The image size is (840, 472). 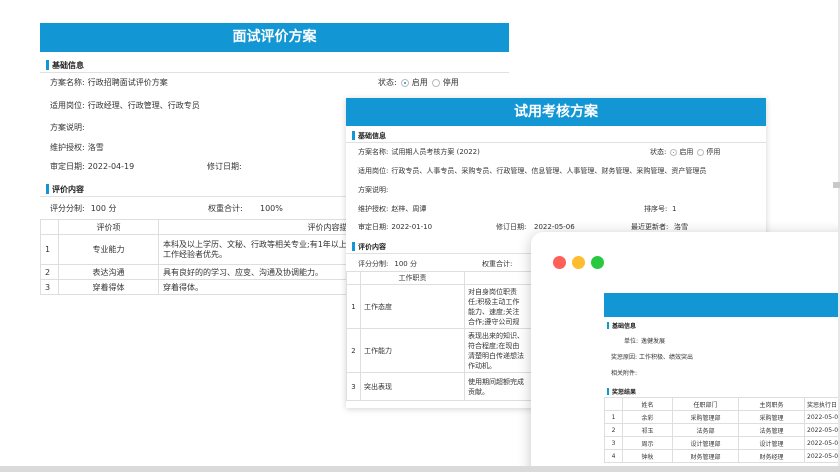 I want to click on updater-value: 洛雪, so click(x=681, y=227).